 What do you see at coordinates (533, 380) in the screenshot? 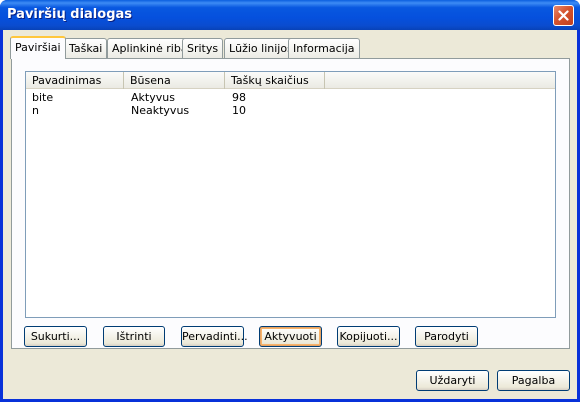
I see `help-button: Pagalba` at bounding box center [533, 380].